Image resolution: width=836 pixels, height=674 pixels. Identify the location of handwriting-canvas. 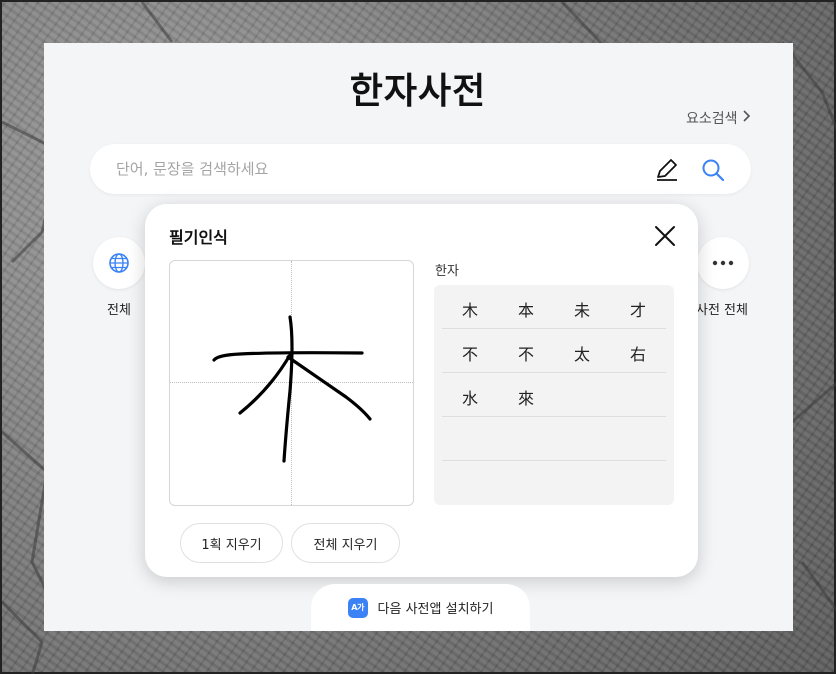
(291, 383).